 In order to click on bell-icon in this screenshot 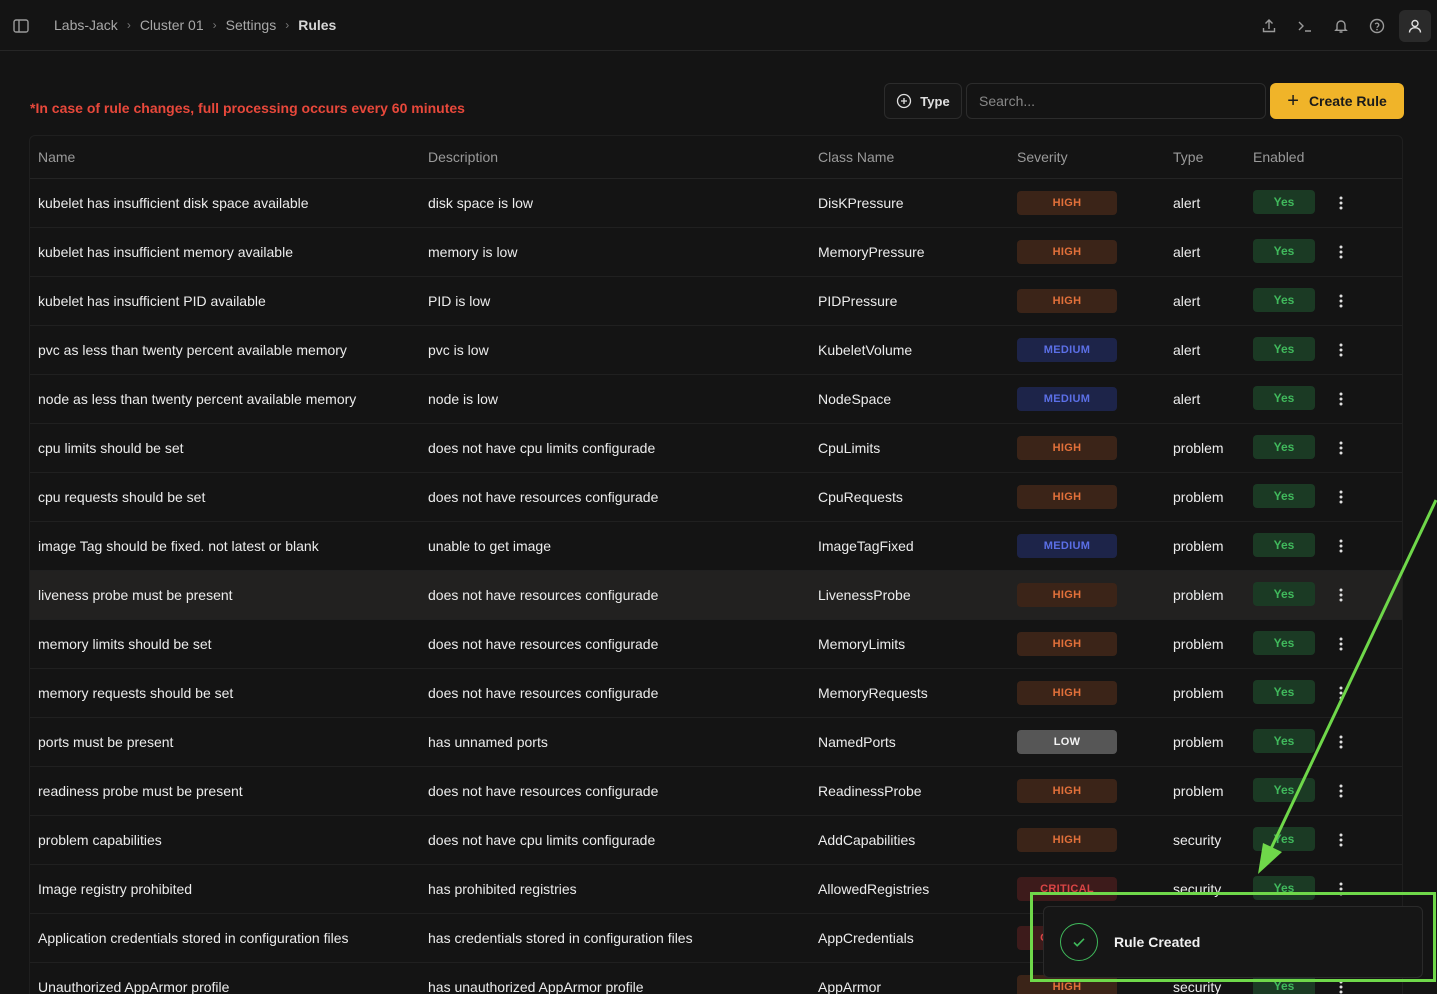, I will do `click(1341, 26)`.